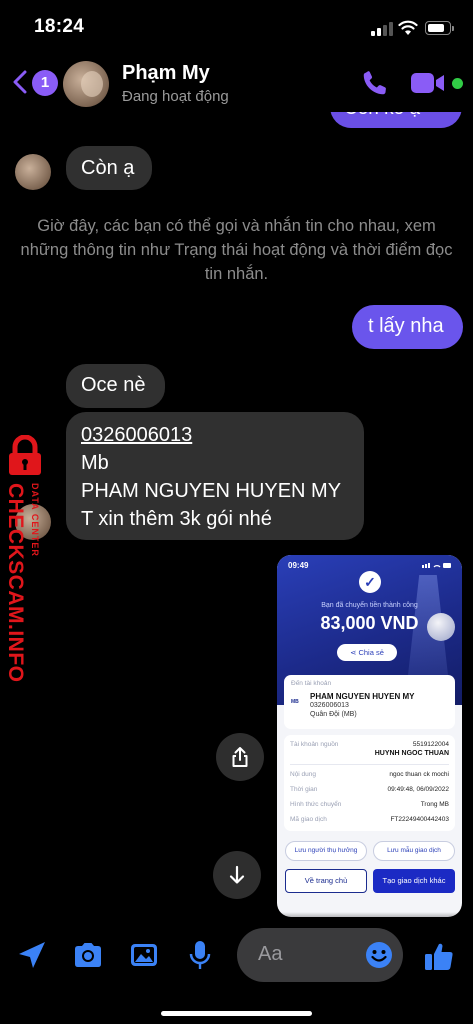 The height and width of the screenshot is (1024, 473). I want to click on contact-avatar, so click(86, 84).